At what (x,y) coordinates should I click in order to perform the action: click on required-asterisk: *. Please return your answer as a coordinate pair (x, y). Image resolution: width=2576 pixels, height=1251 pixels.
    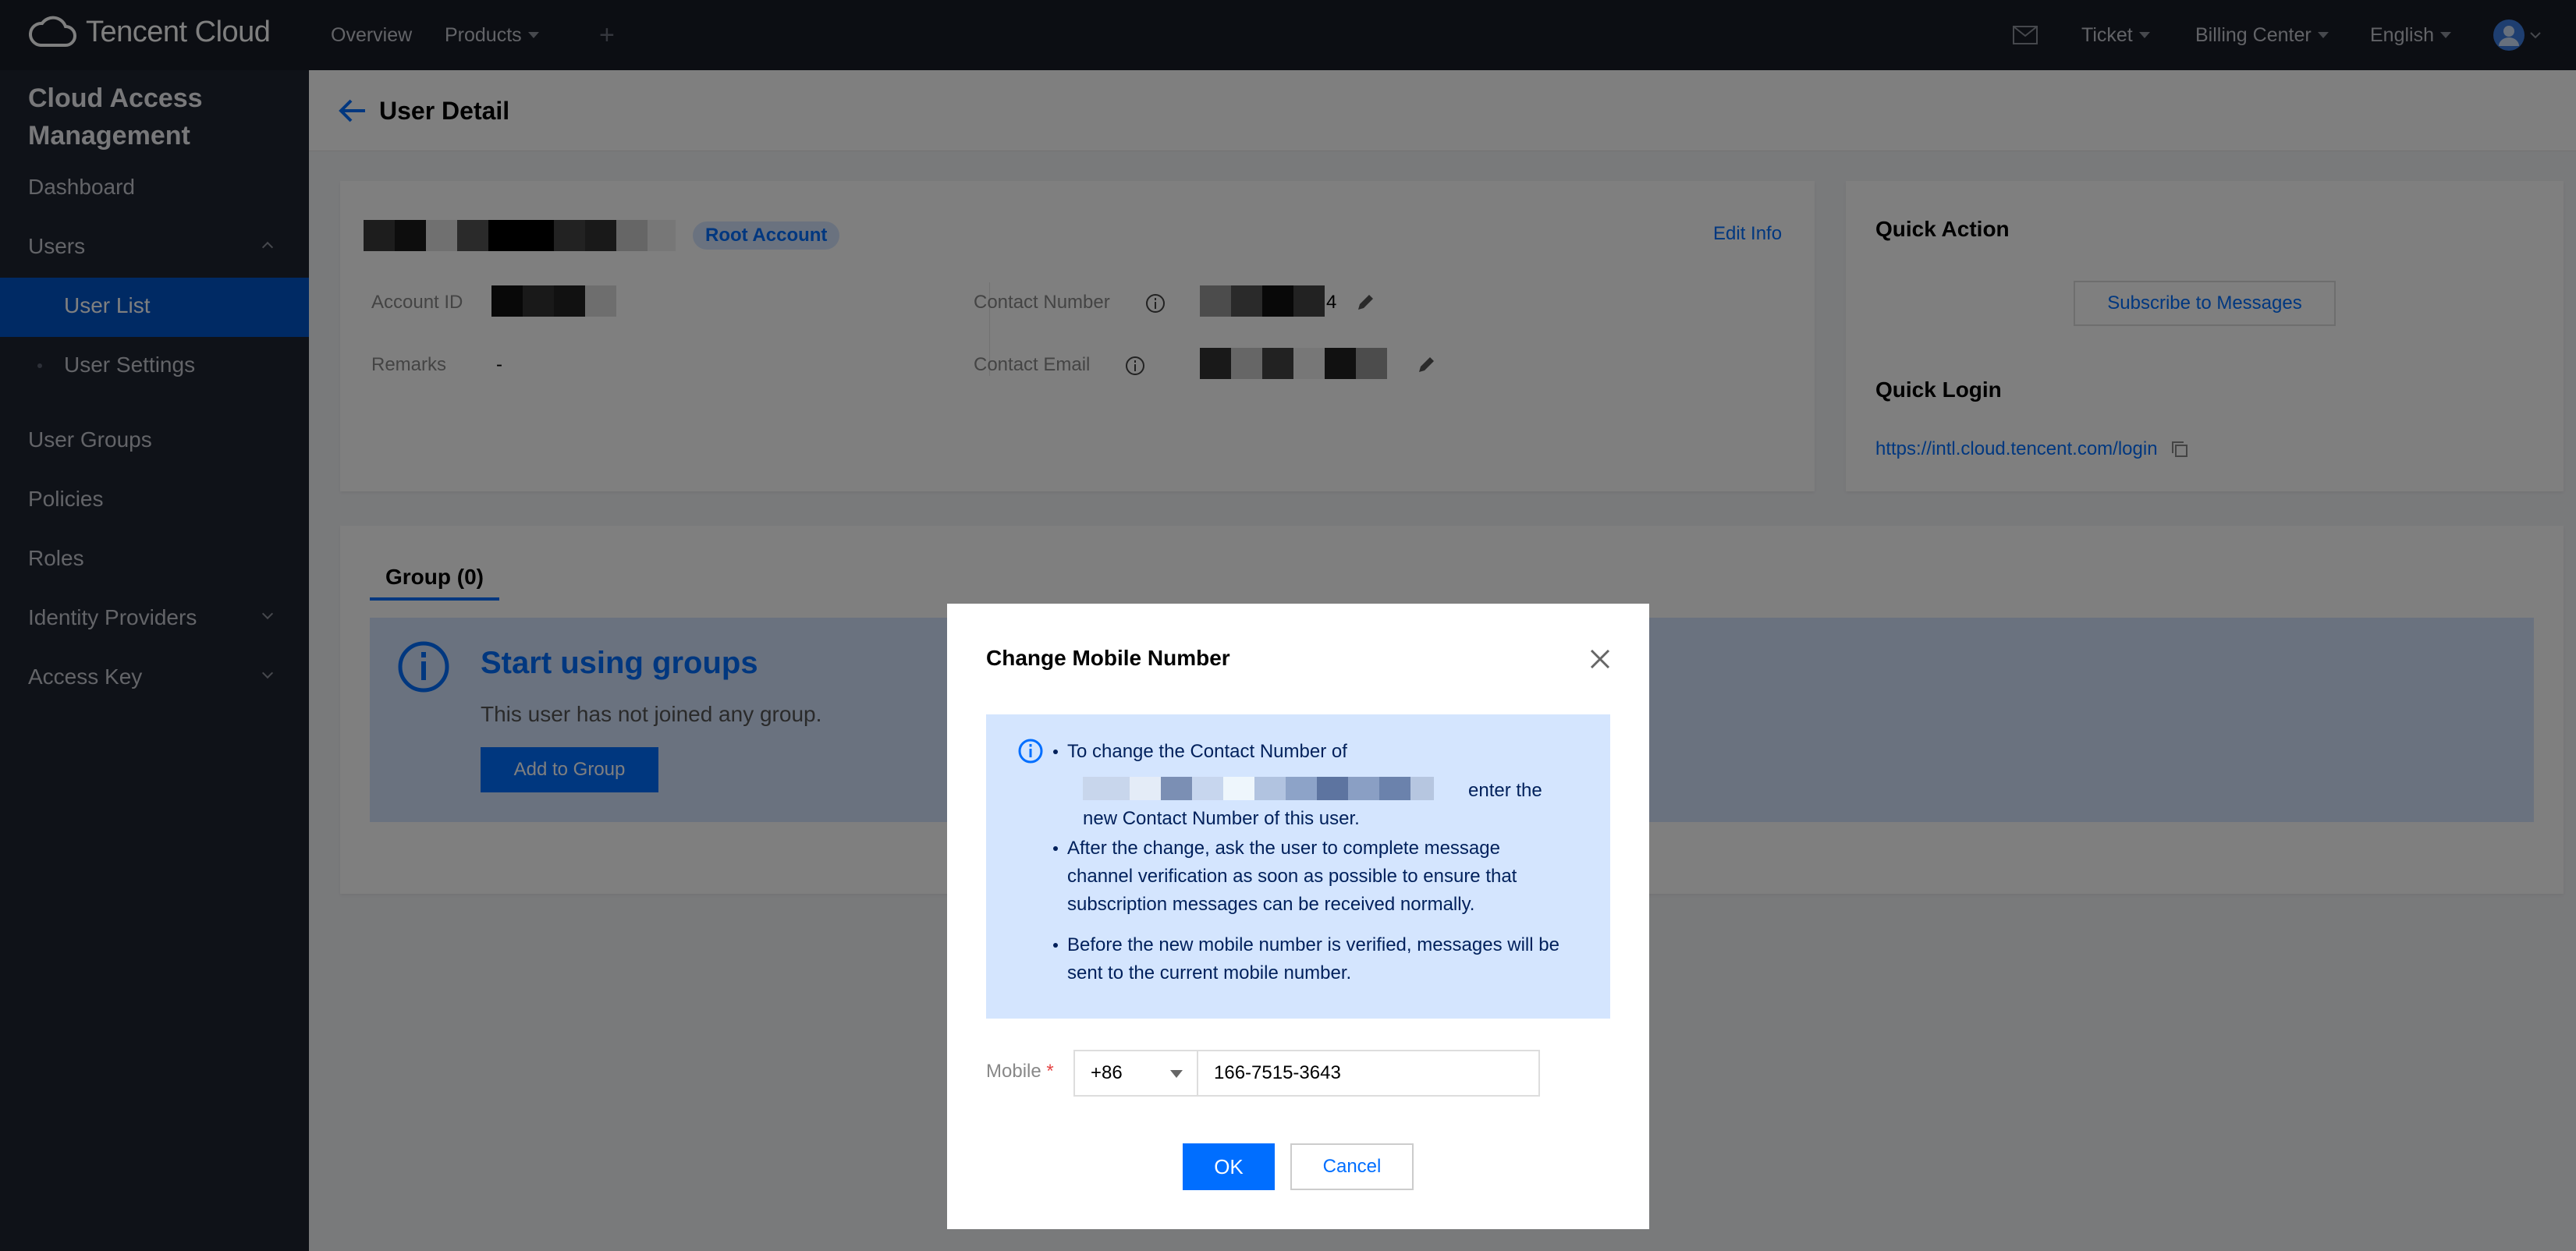
    Looking at the image, I should click on (1050, 1071).